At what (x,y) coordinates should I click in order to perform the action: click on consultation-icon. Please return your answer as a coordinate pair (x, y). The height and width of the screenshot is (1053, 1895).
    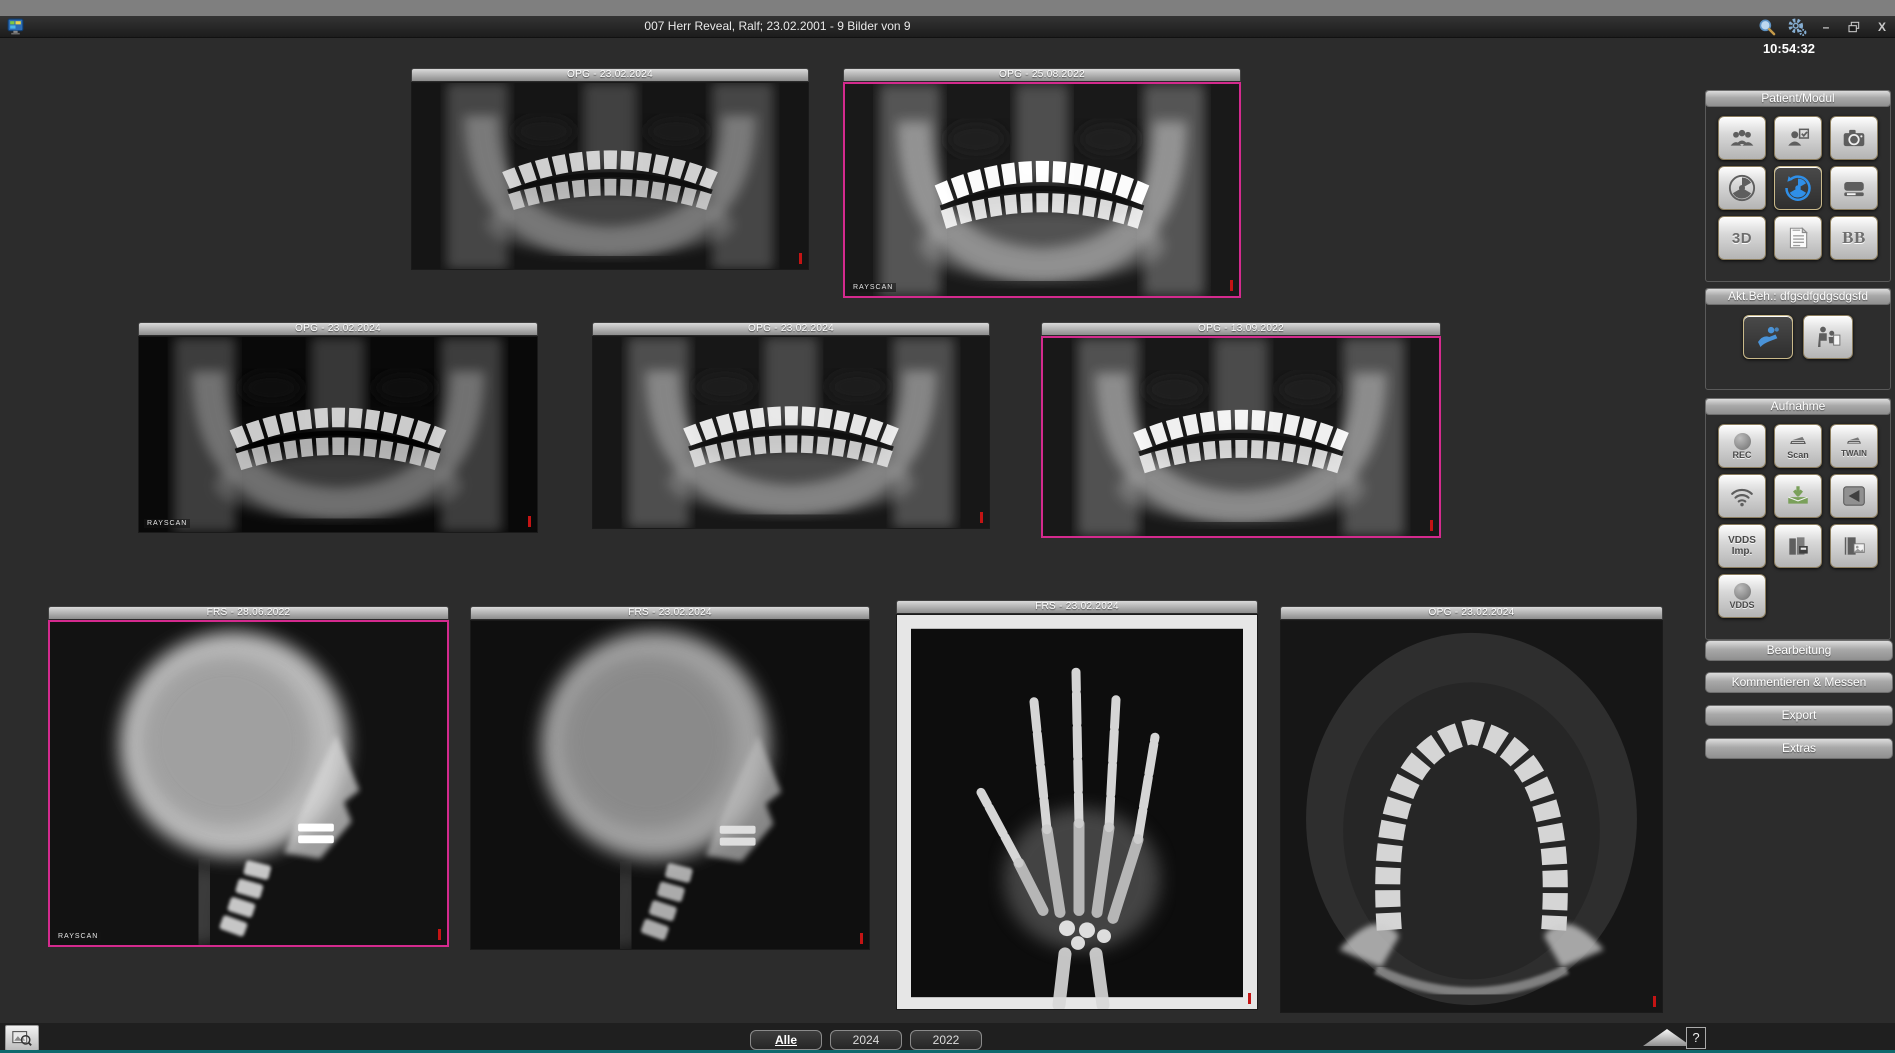
    Looking at the image, I should click on (1828, 337).